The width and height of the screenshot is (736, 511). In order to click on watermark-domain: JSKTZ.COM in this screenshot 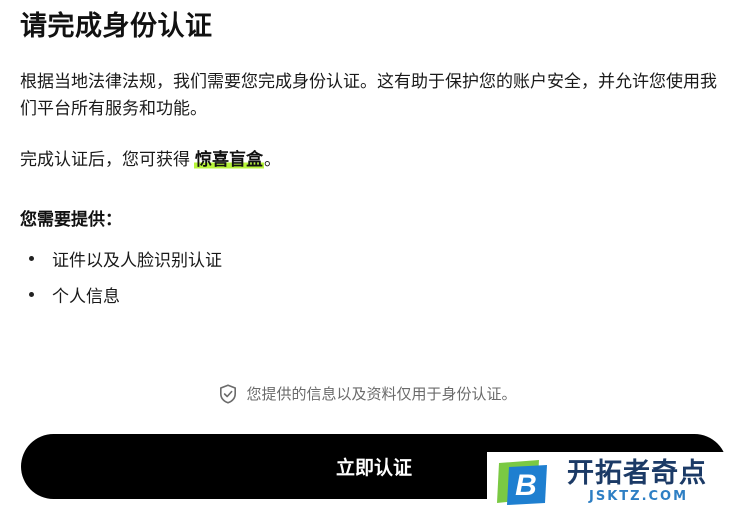, I will do `click(639, 496)`.